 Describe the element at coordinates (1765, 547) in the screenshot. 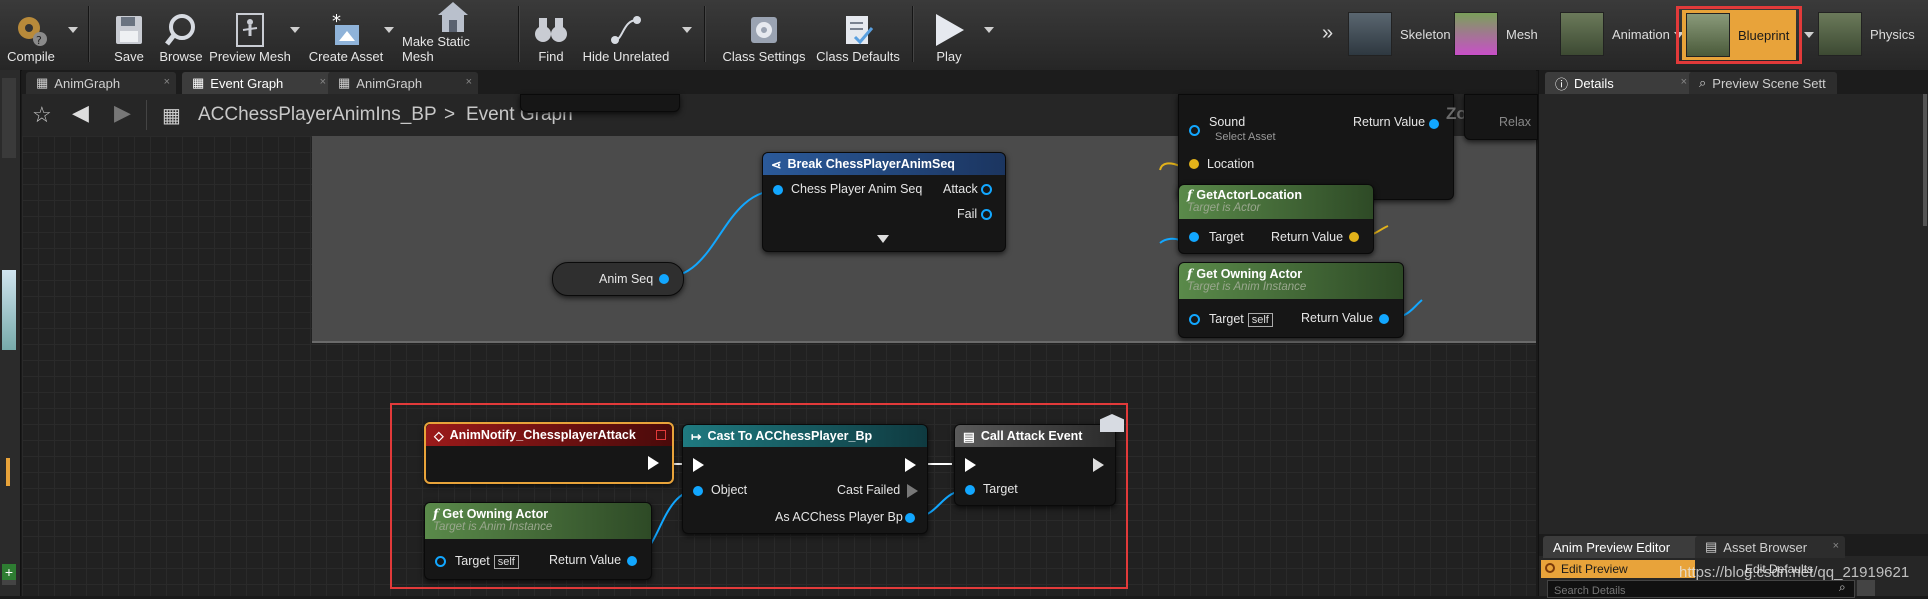

I see `tab-asset-browser-label: Asset Browser` at that location.